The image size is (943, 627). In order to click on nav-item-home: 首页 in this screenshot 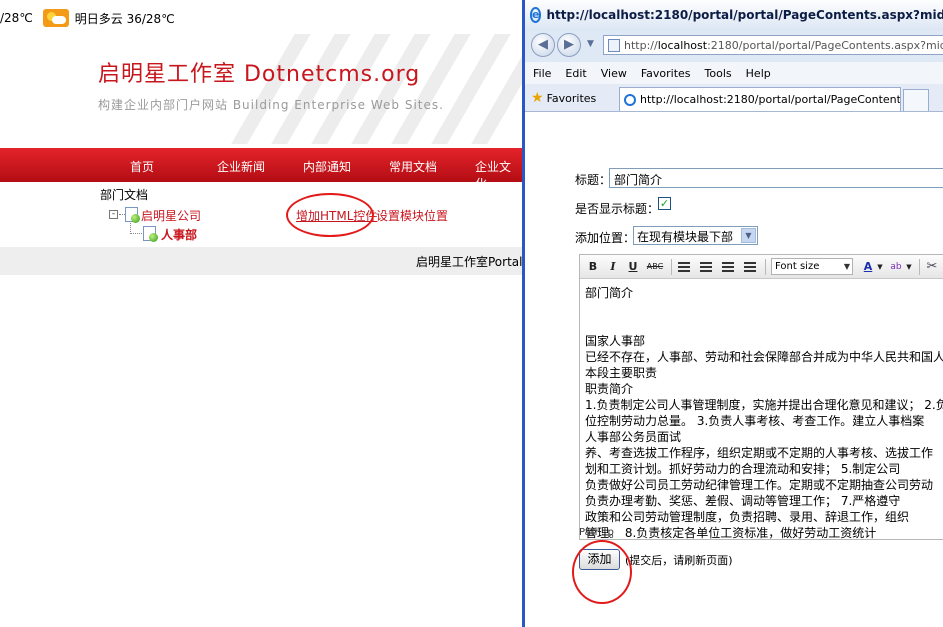, I will do `click(142, 166)`.